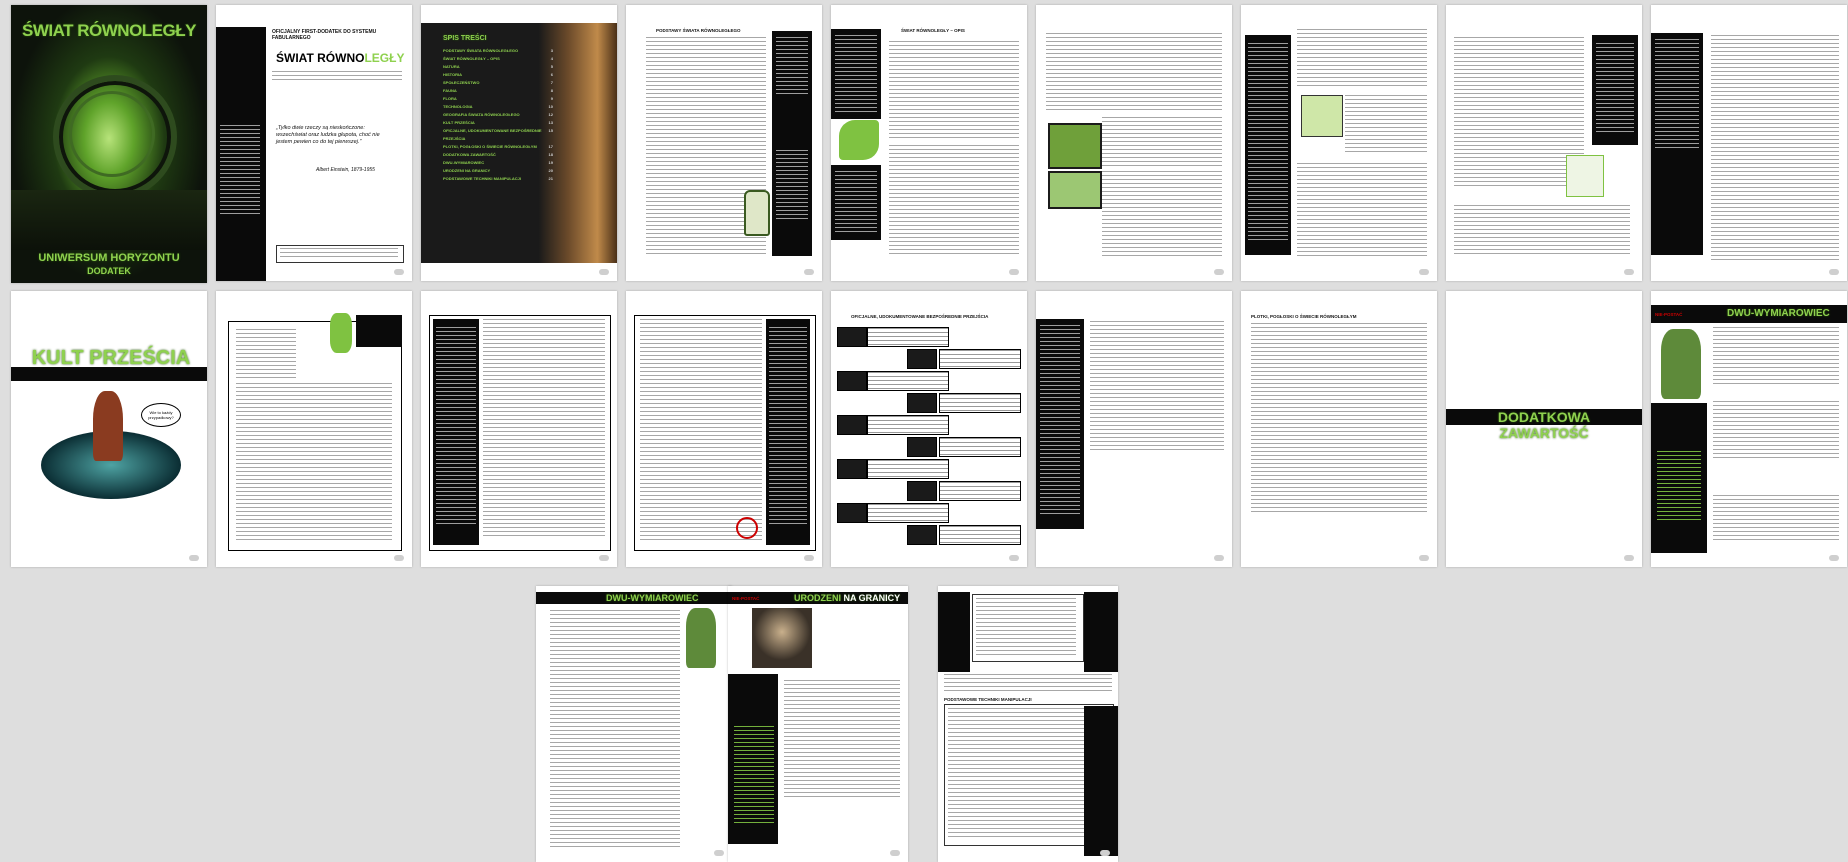 The image size is (1848, 862). I want to click on toc-entry-page: 7, so click(551, 82).